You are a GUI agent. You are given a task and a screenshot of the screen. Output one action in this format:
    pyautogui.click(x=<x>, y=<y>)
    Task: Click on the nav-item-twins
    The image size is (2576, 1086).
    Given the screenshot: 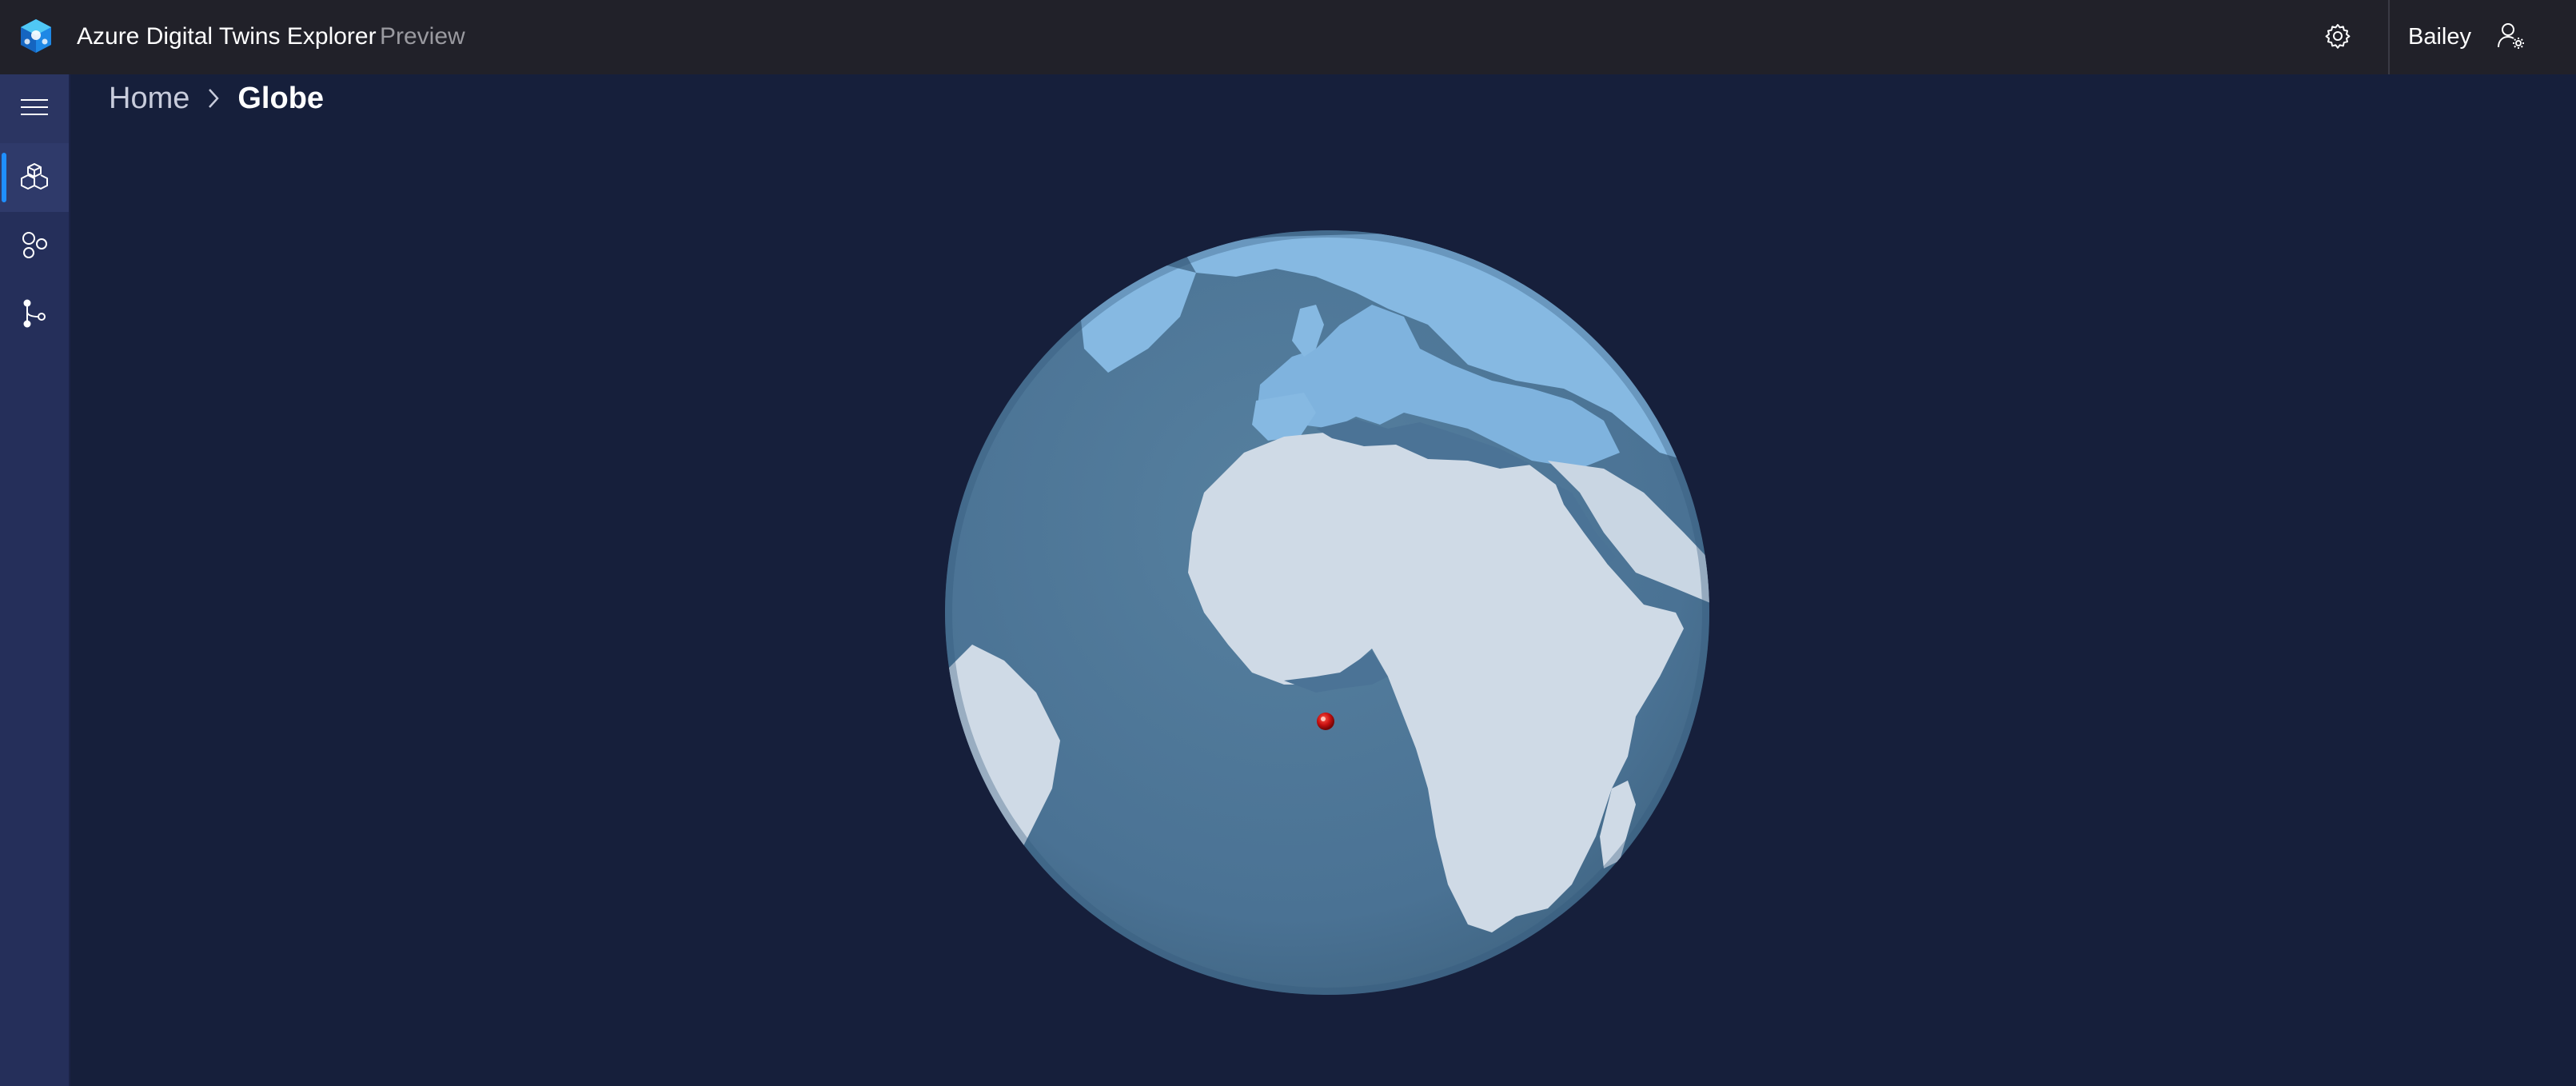 What is the action you would take?
    pyautogui.click(x=34, y=177)
    